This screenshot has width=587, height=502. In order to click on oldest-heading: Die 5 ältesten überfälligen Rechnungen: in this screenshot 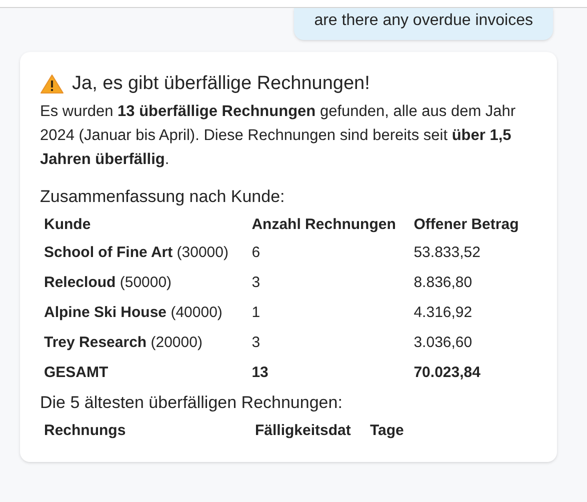, I will do `click(192, 403)`.